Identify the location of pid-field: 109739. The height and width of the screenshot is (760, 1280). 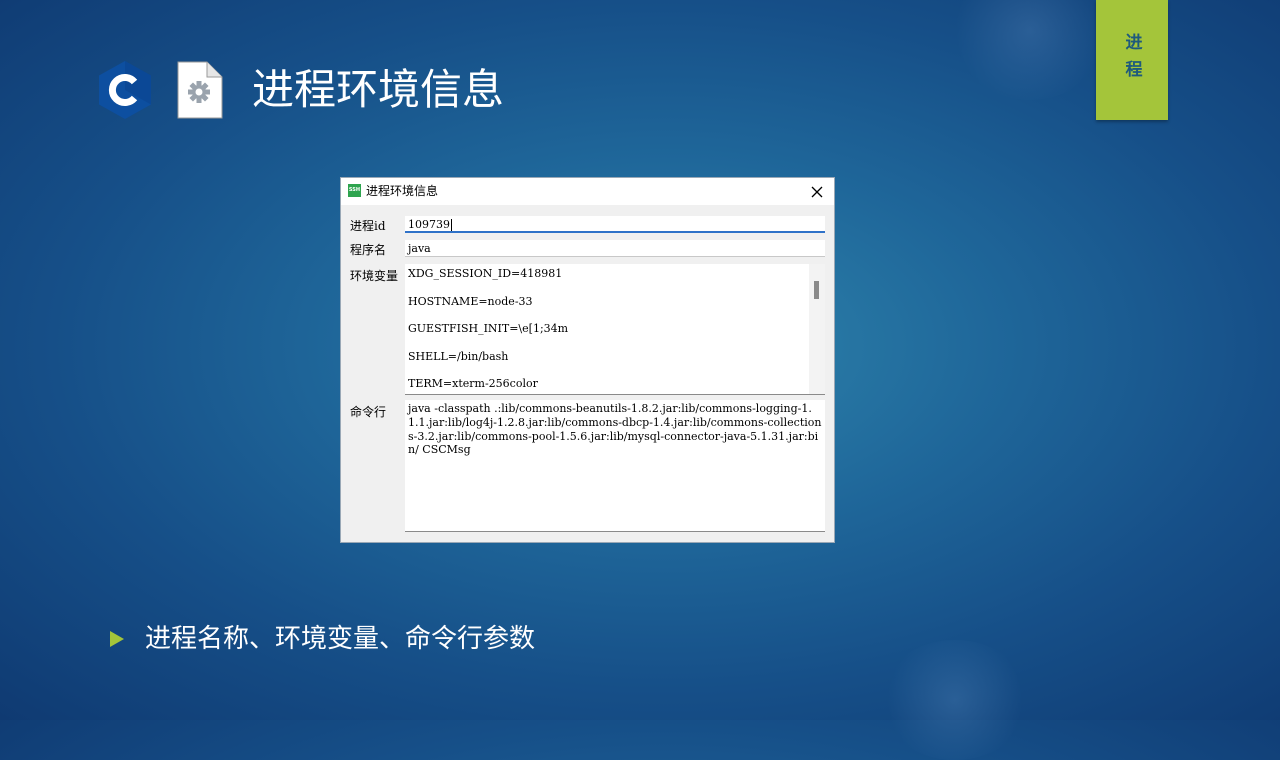
(615, 224).